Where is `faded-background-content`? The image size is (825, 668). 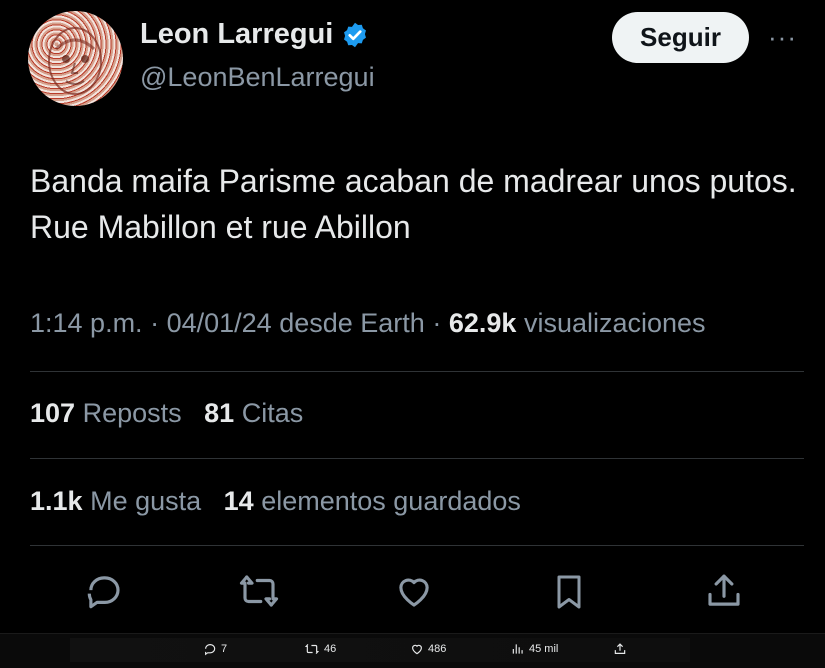 faded-background-content is located at coordinates (380, 650).